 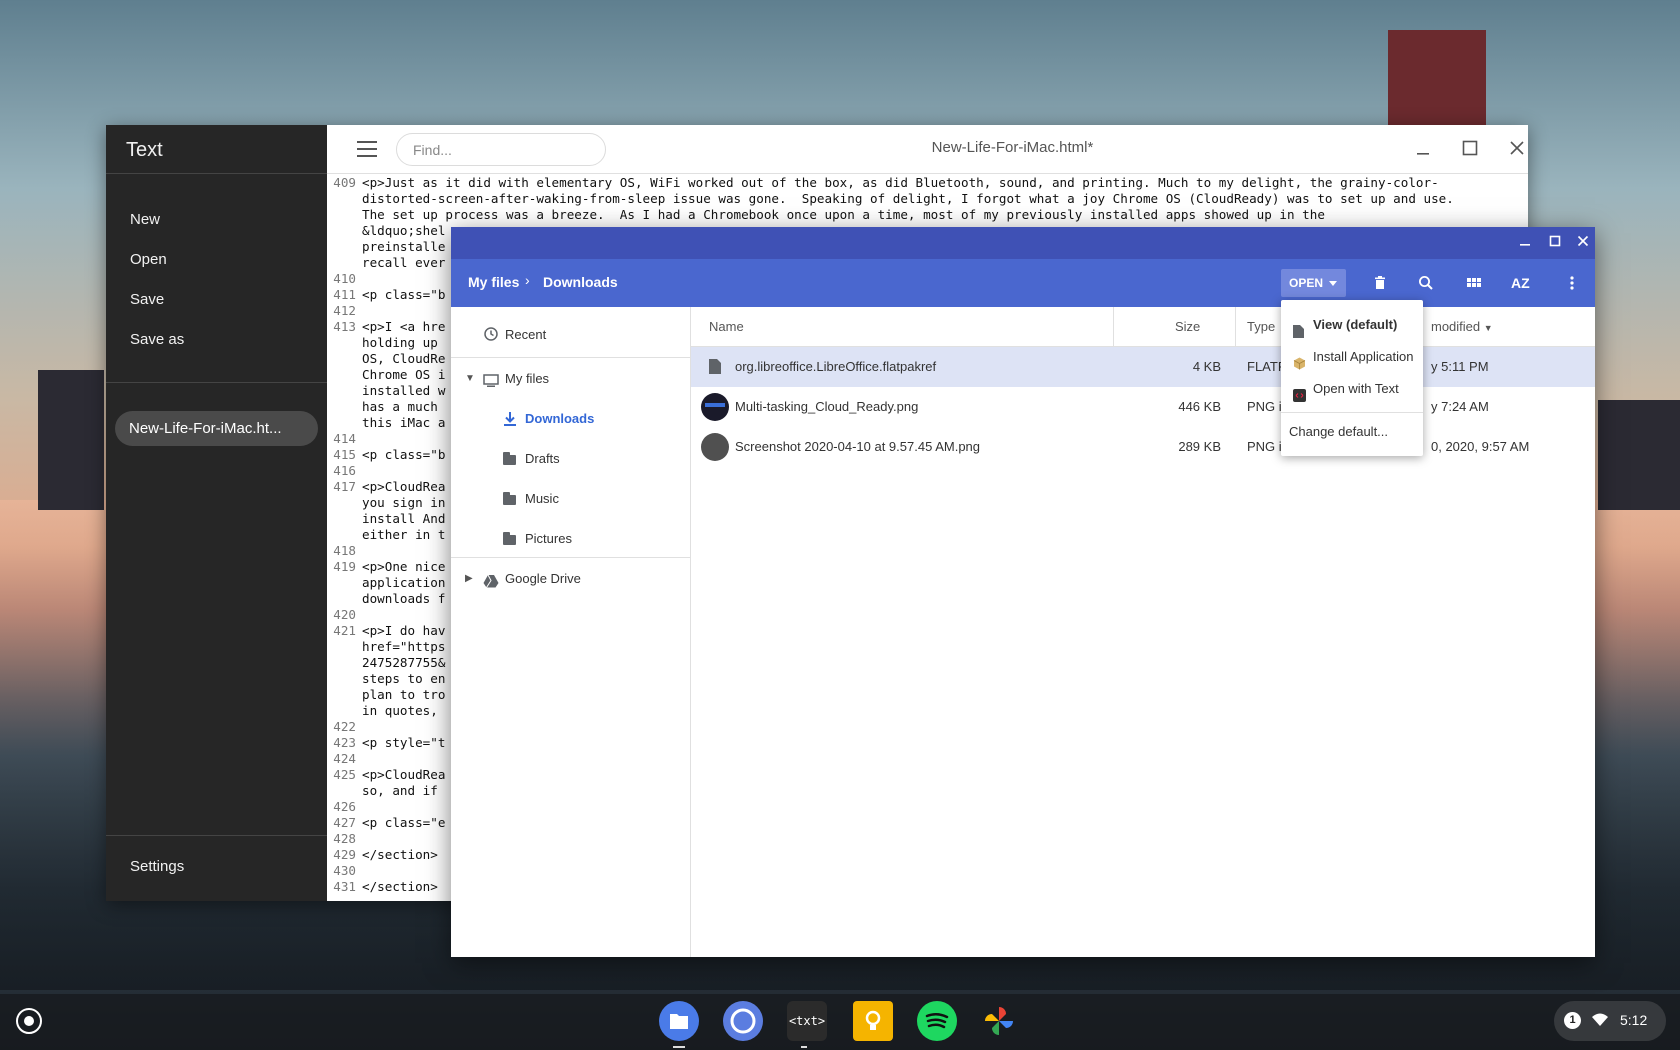 I want to click on text-menu: New Open Save Save as, so click(x=216, y=267).